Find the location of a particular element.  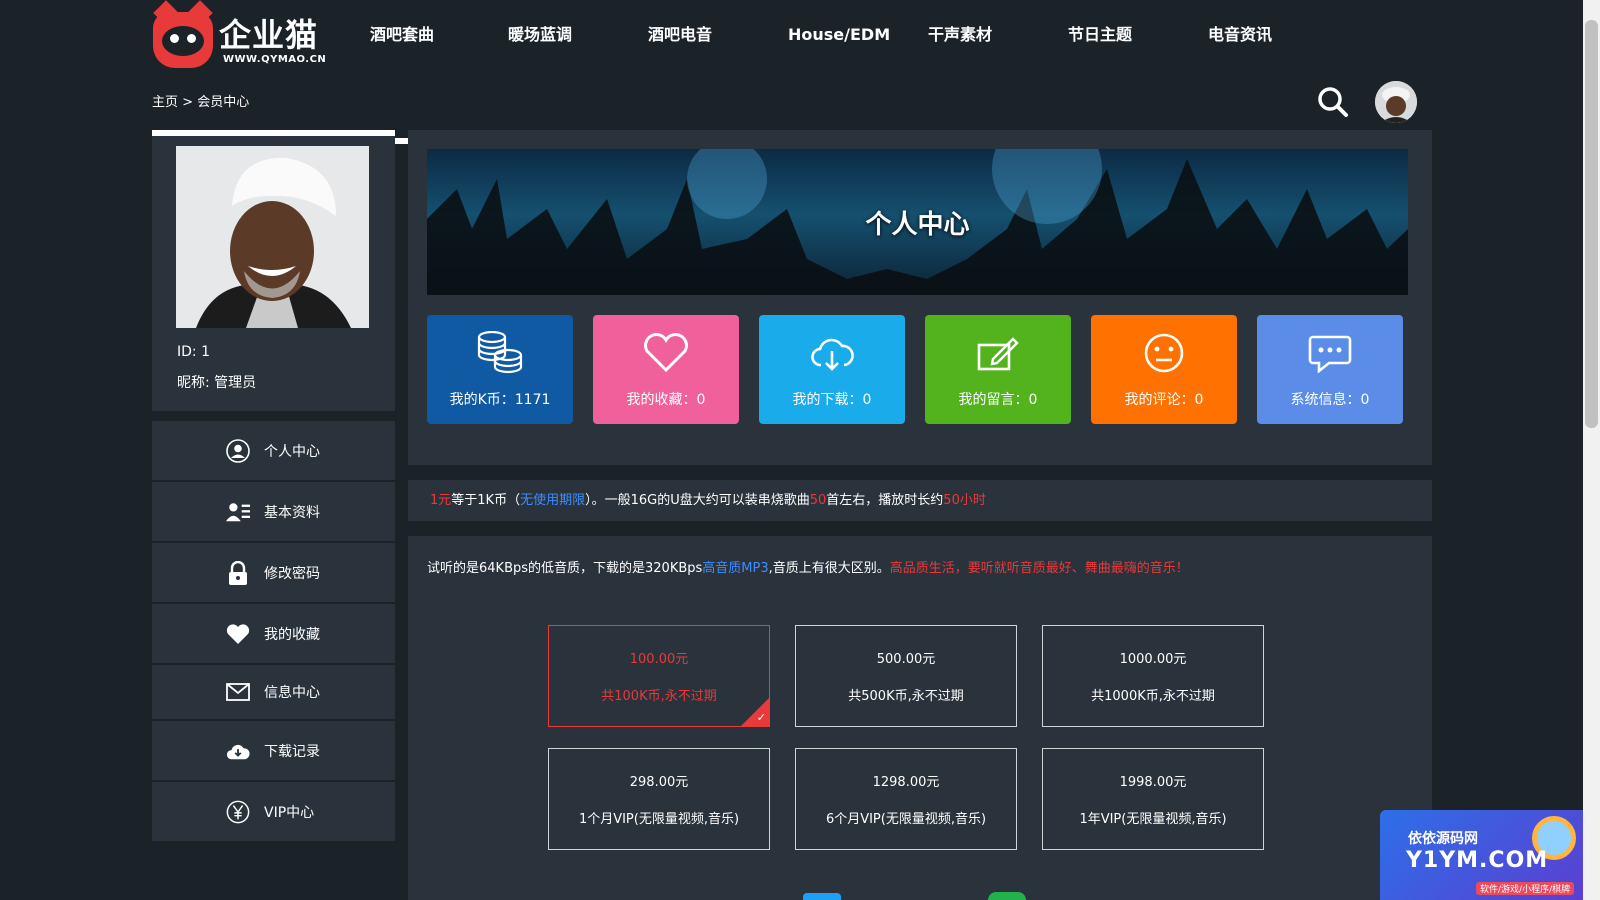

profile-photo is located at coordinates (272, 237).